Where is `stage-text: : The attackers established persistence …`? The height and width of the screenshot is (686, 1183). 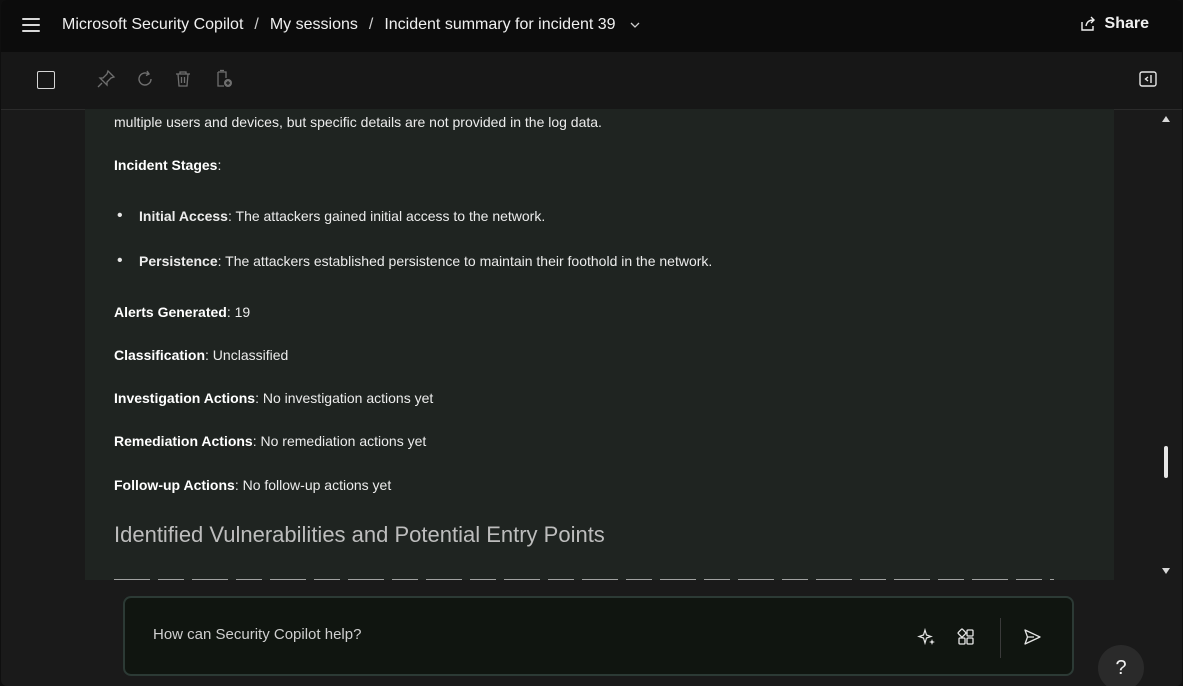 stage-text: : The attackers established persistence … is located at coordinates (465, 261).